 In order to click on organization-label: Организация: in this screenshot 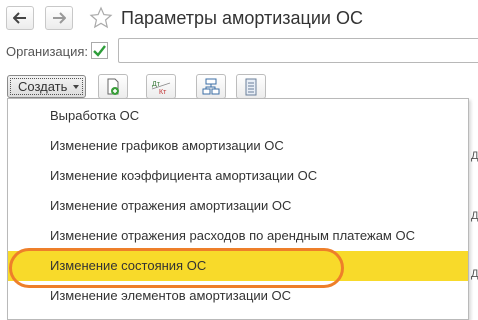, I will do `click(47, 51)`.